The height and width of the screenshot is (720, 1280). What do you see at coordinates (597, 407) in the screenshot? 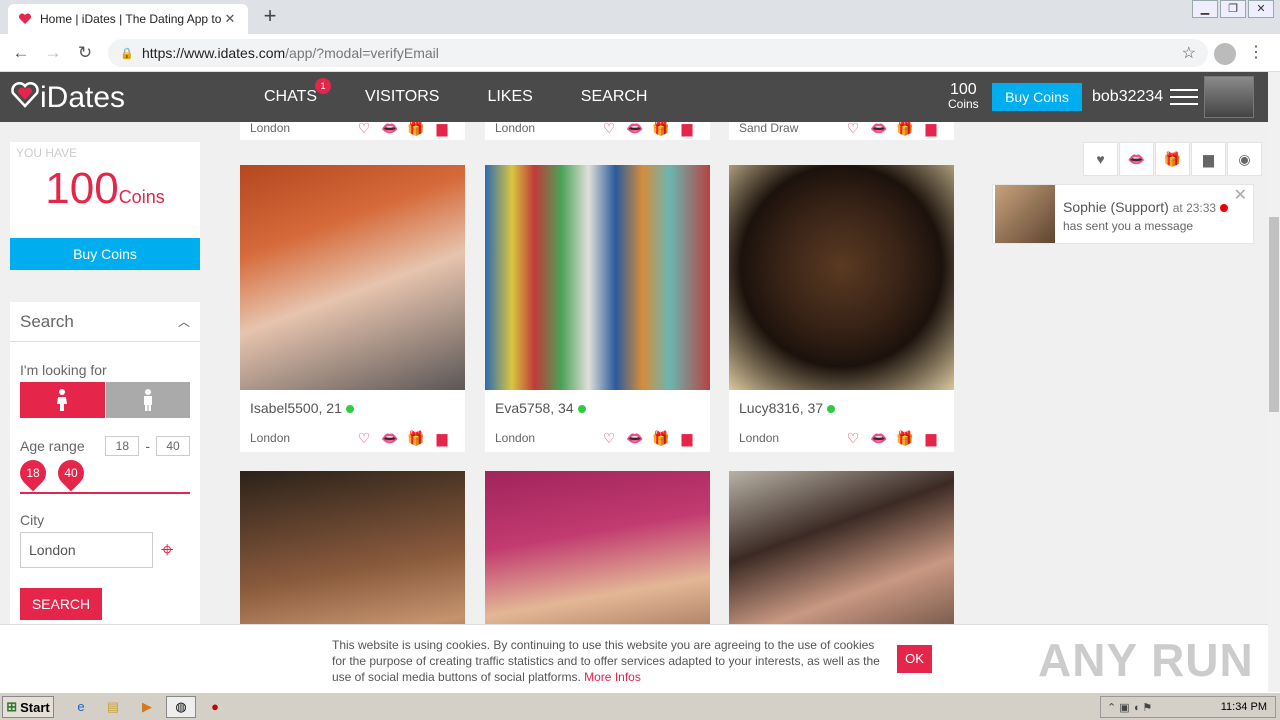
I see `profile-name: Eva5758, 34` at bounding box center [597, 407].